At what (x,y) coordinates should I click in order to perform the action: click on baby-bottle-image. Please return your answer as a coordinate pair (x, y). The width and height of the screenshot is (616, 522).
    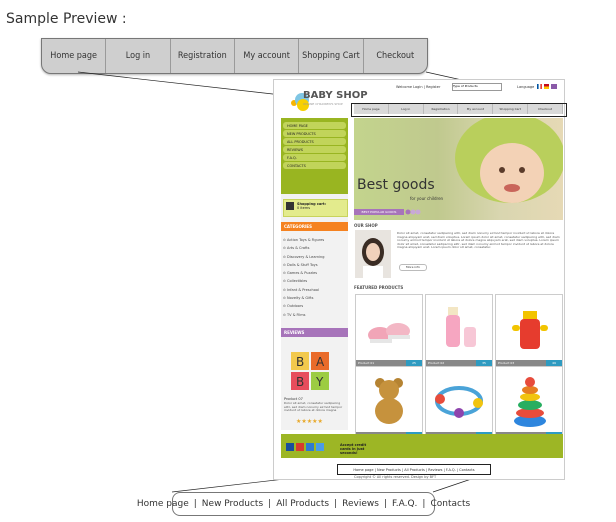
    Looking at the image, I should click on (461, 327).